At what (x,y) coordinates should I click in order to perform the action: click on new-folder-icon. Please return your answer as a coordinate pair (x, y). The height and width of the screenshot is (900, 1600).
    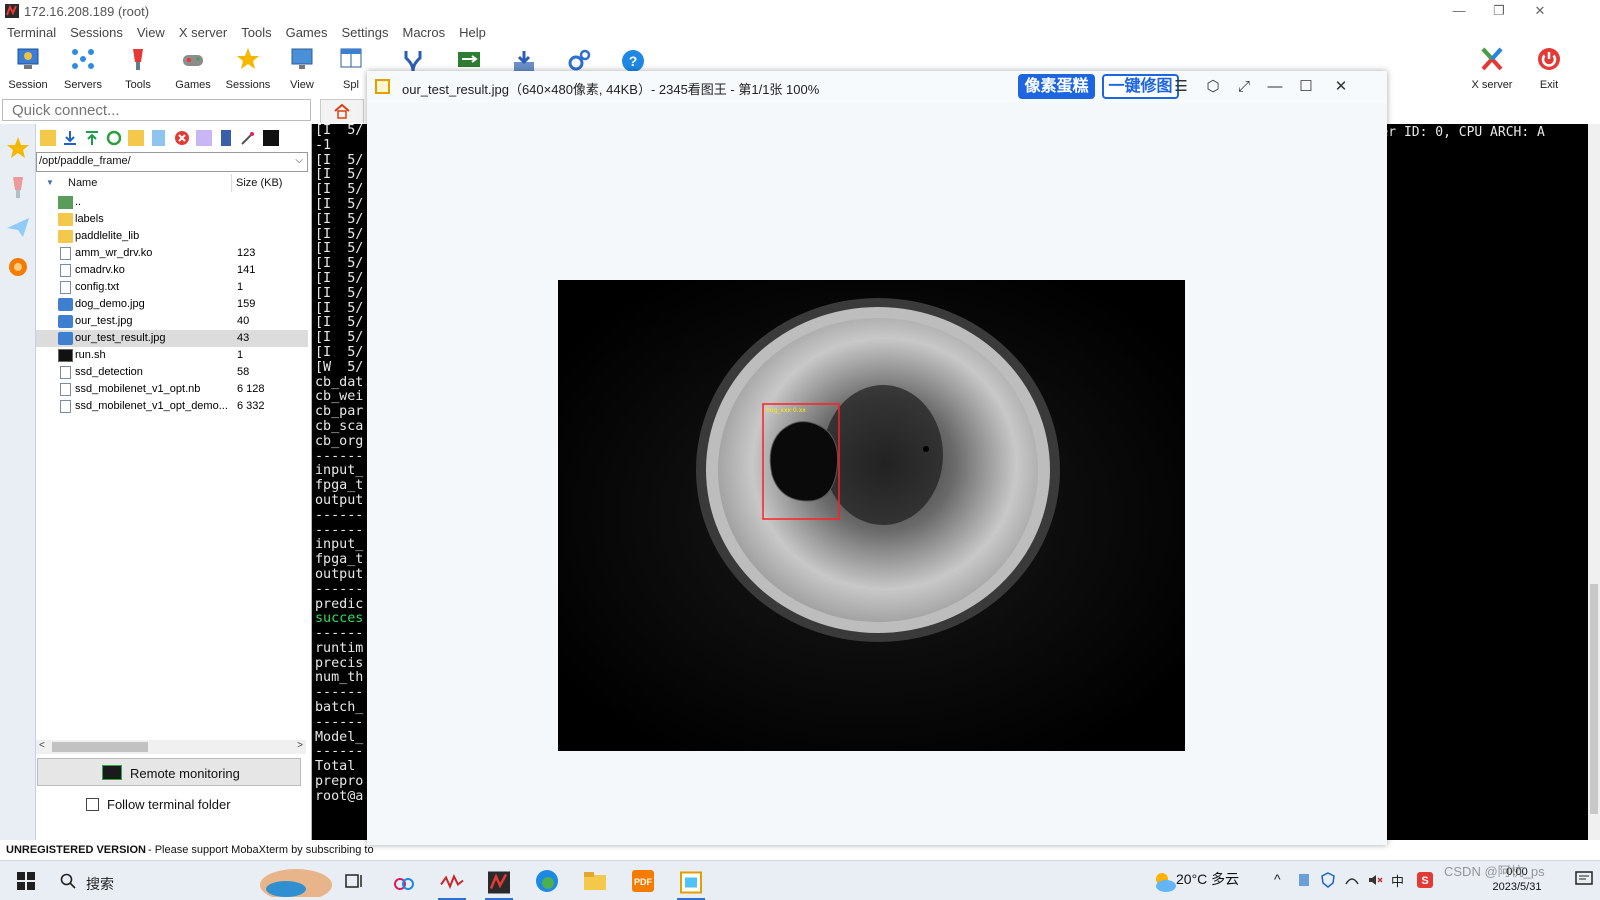
    Looking at the image, I should click on (136, 138).